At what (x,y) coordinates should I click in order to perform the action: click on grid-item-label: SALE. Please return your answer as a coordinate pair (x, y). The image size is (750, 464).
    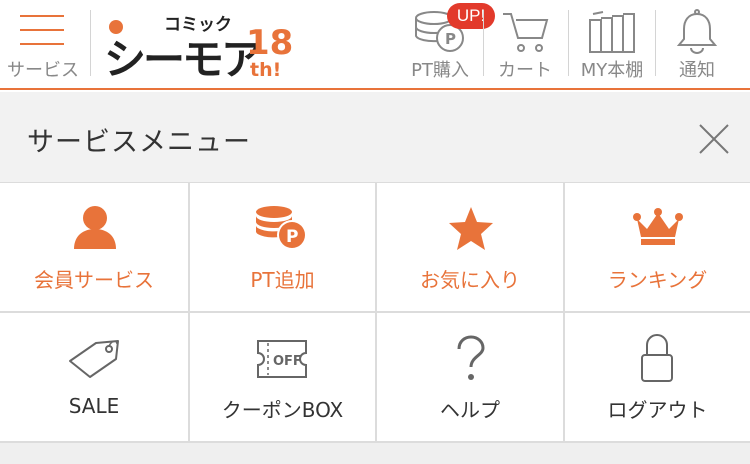
    Looking at the image, I should click on (94, 406).